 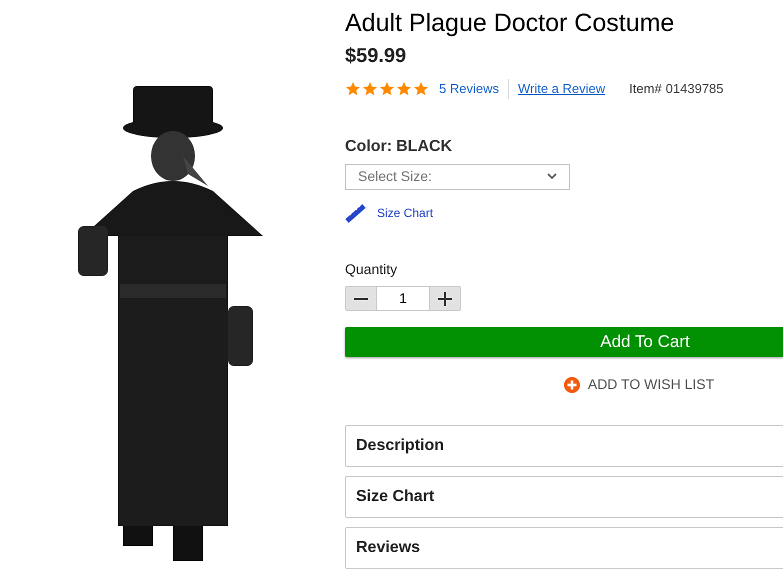 What do you see at coordinates (695, 89) in the screenshot?
I see `item-number: 01439785` at bounding box center [695, 89].